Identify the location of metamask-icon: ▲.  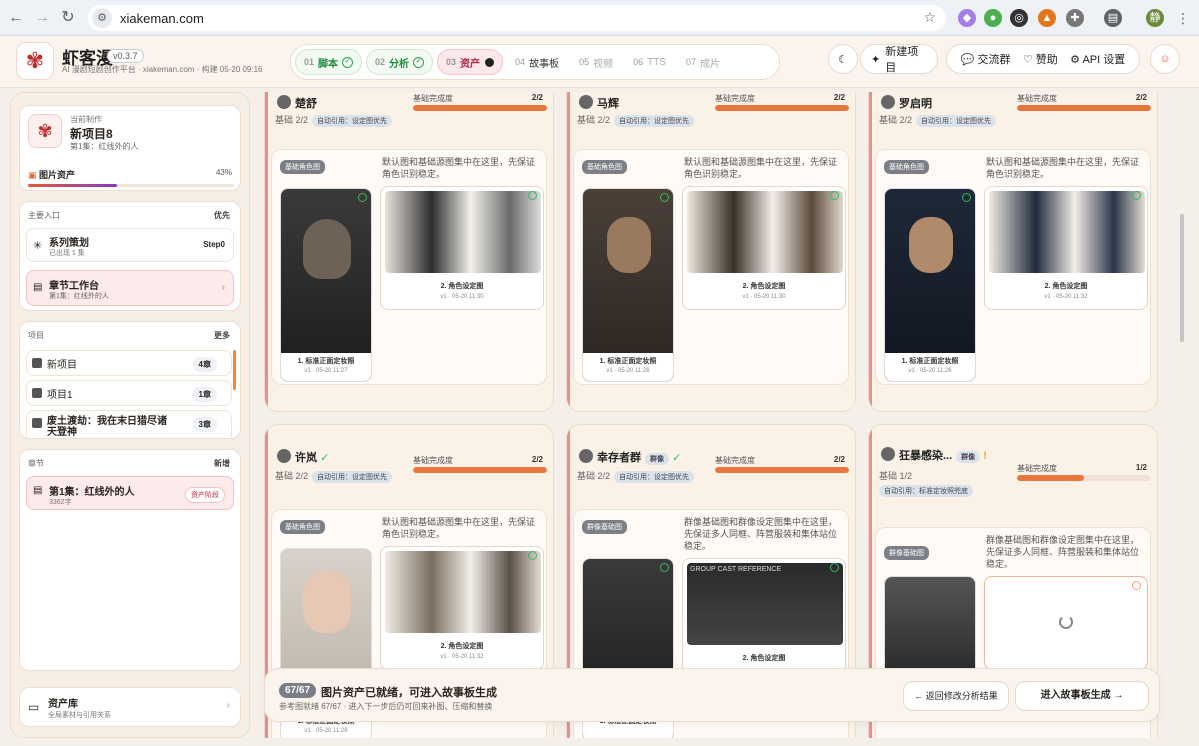
(1047, 18).